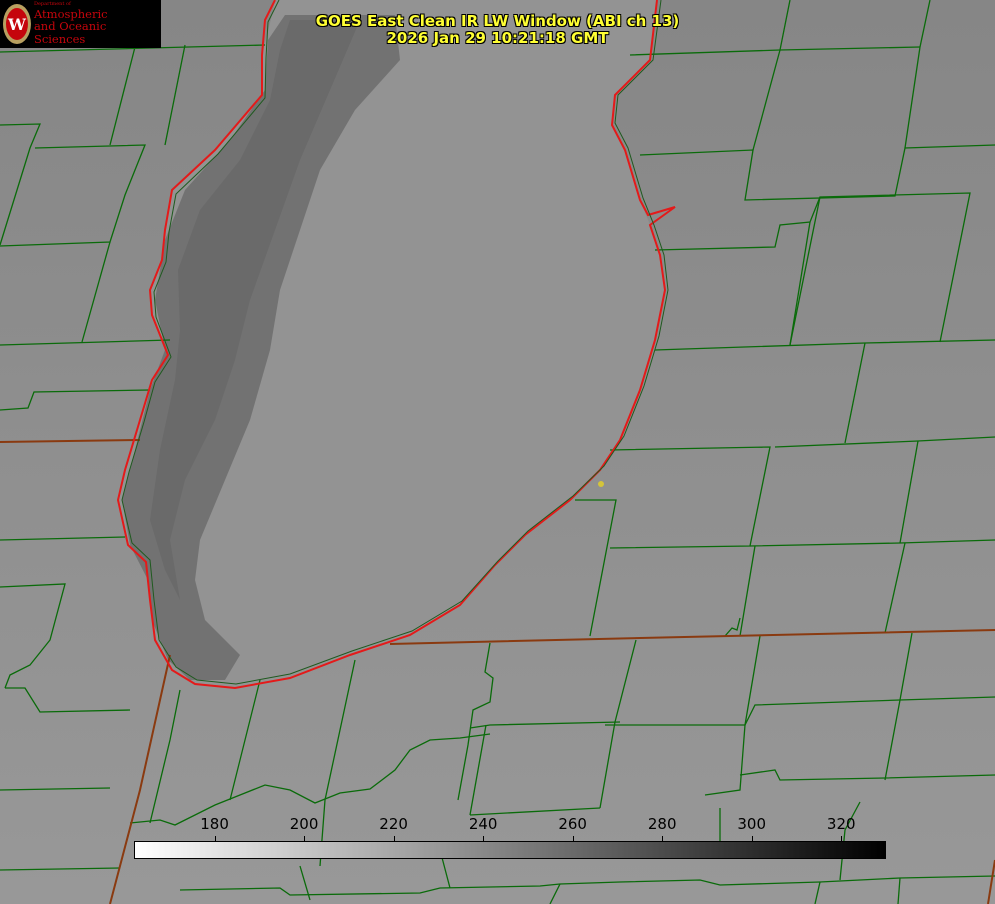  Describe the element at coordinates (483, 824) in the screenshot. I see `colorbar-tick-label: 240` at that location.